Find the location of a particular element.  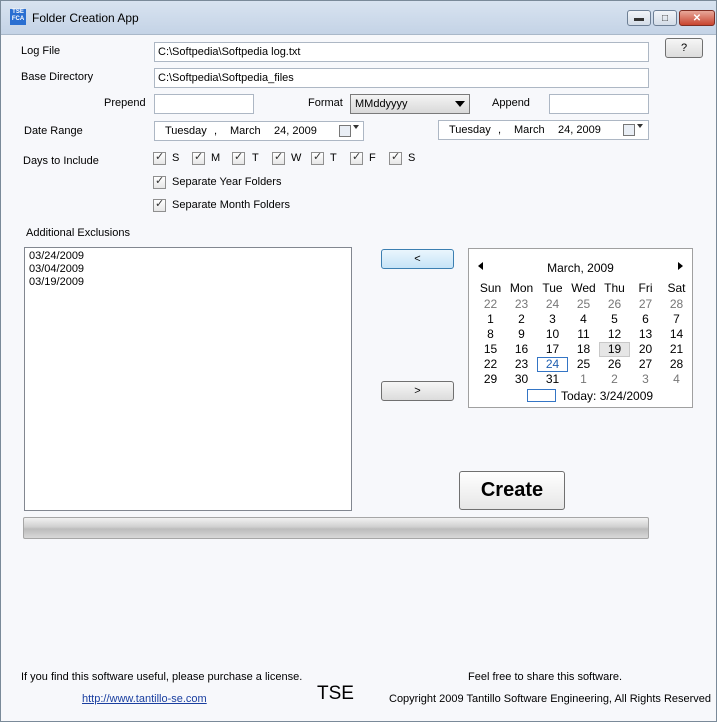

prepend-input is located at coordinates (204, 104).